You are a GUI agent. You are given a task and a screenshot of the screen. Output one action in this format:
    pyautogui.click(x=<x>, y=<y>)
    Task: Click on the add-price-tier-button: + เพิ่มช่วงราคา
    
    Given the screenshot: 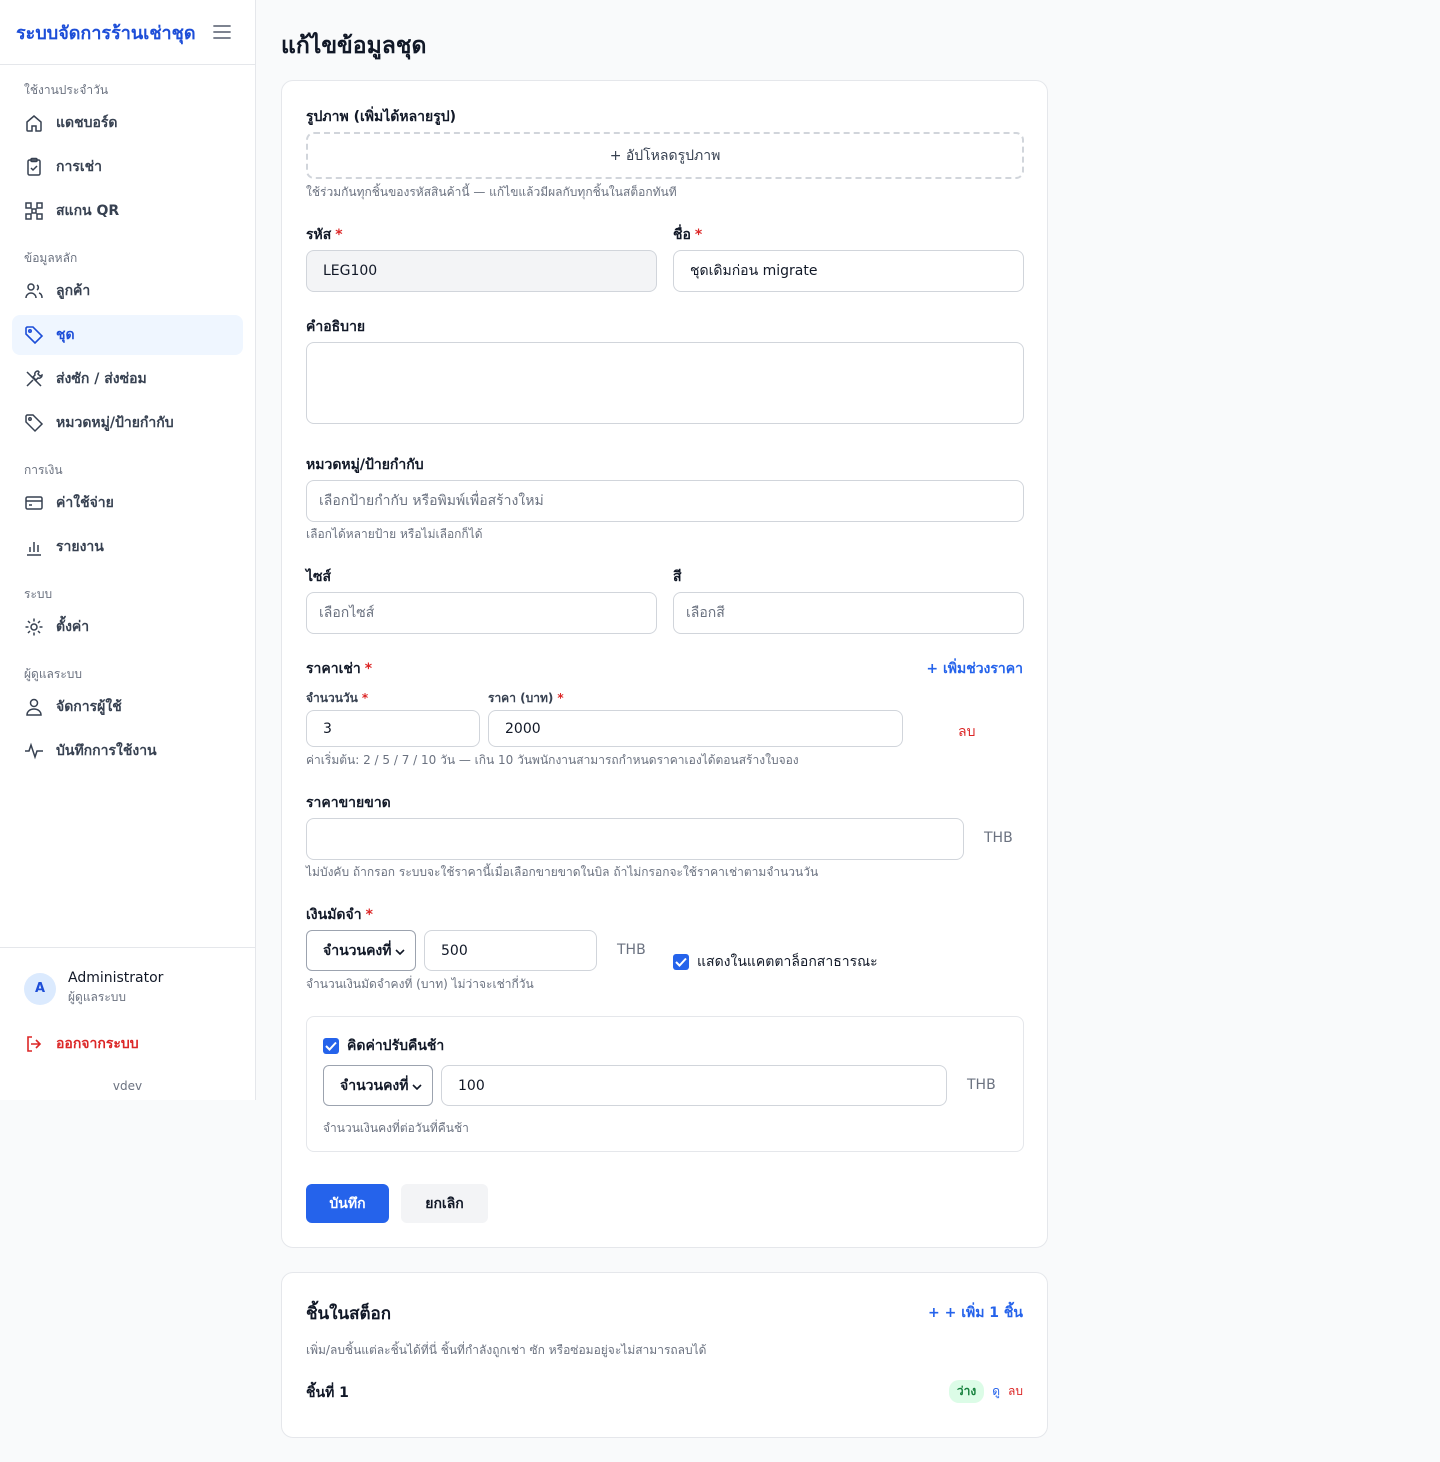 What is the action you would take?
    pyautogui.click(x=974, y=669)
    